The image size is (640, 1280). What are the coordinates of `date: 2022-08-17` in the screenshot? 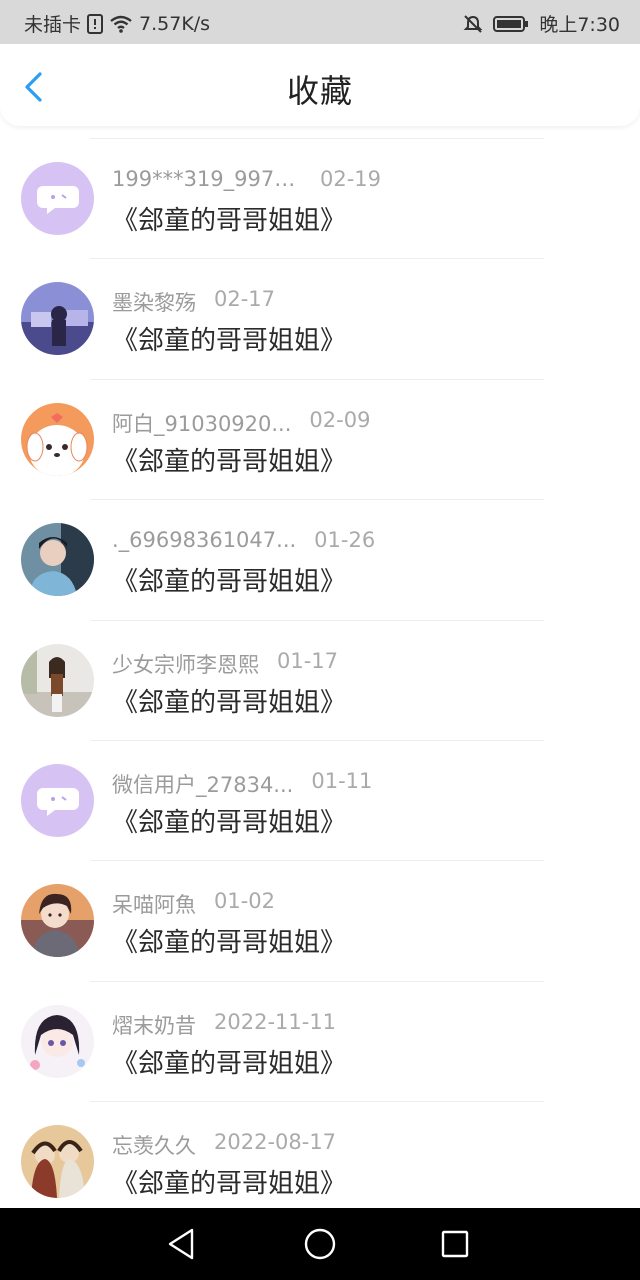 It's located at (275, 1142).